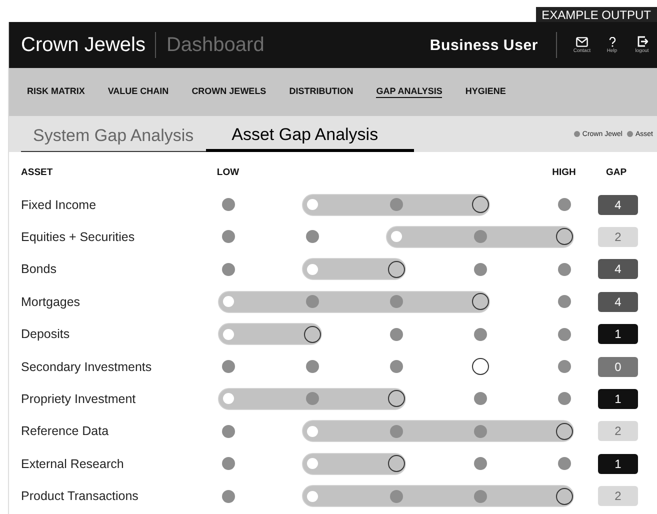 This screenshot has height=514, width=657. What do you see at coordinates (37, 172) in the screenshot?
I see `column-header: ASSET` at bounding box center [37, 172].